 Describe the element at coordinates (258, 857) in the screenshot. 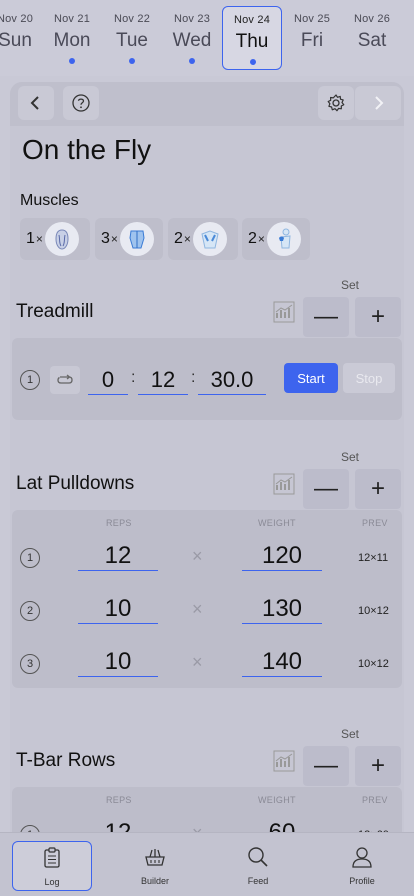

I see `search-icon` at that location.